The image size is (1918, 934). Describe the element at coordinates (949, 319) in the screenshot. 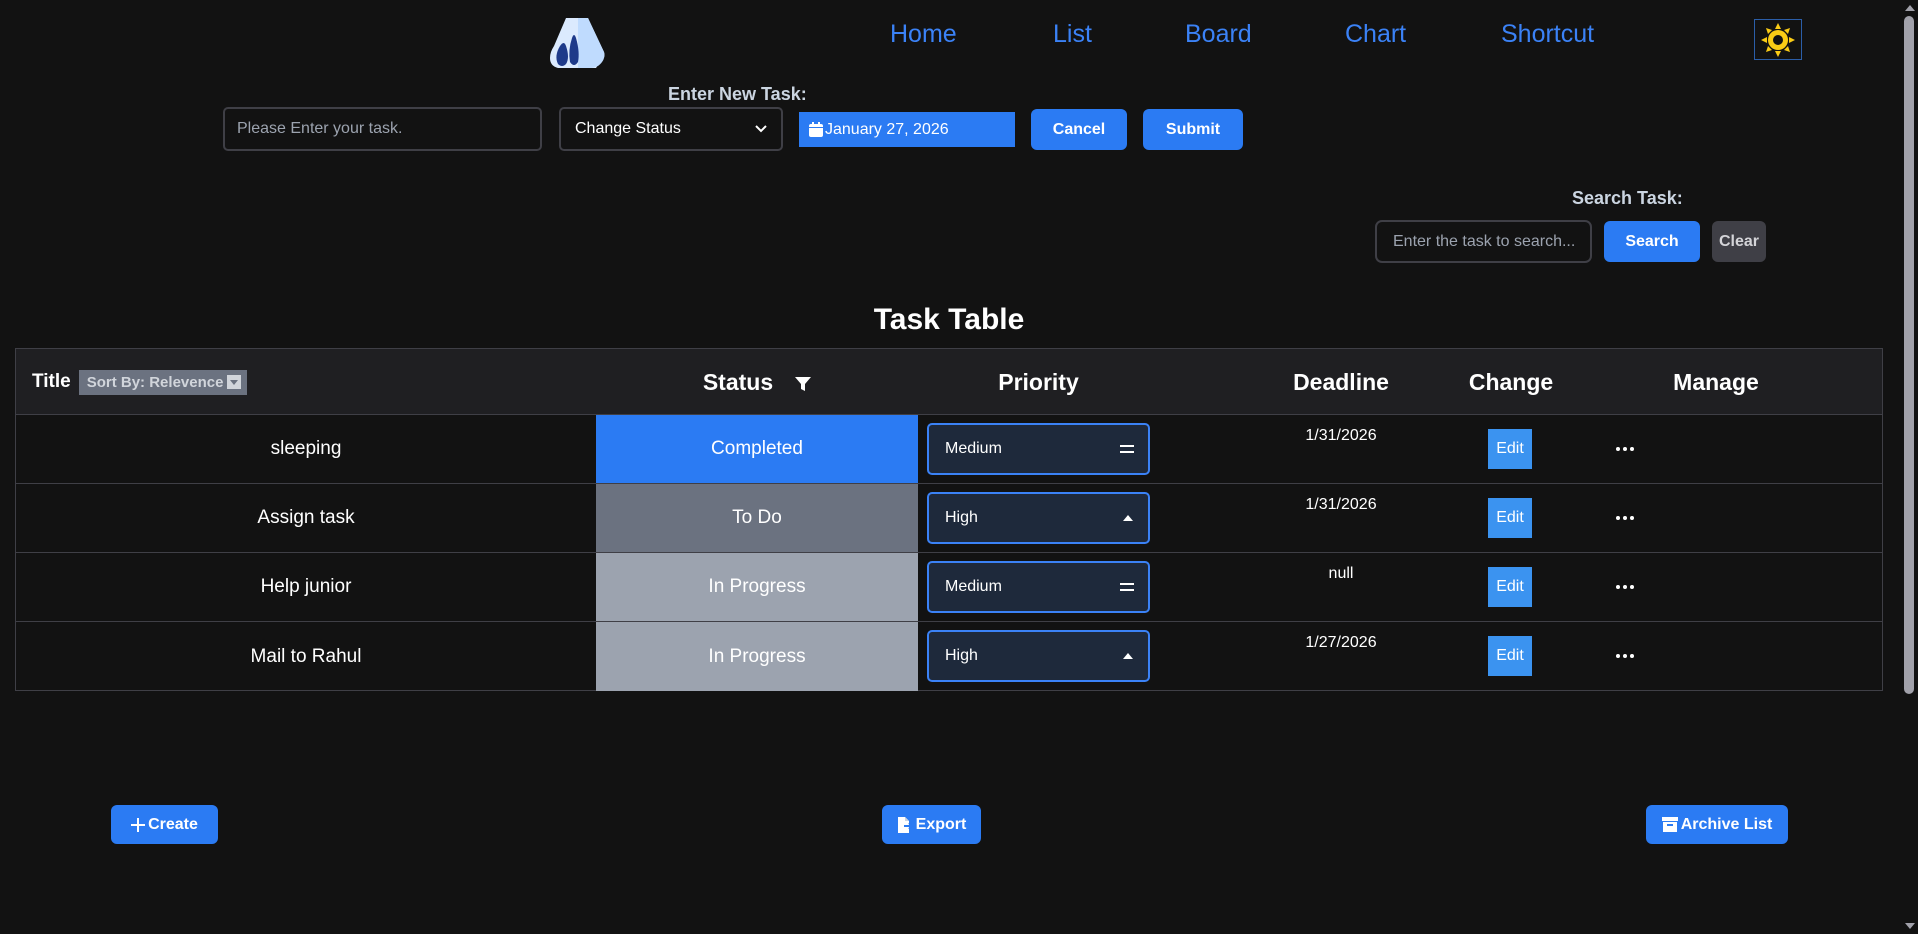

I see `table-title: Task Table` at that location.